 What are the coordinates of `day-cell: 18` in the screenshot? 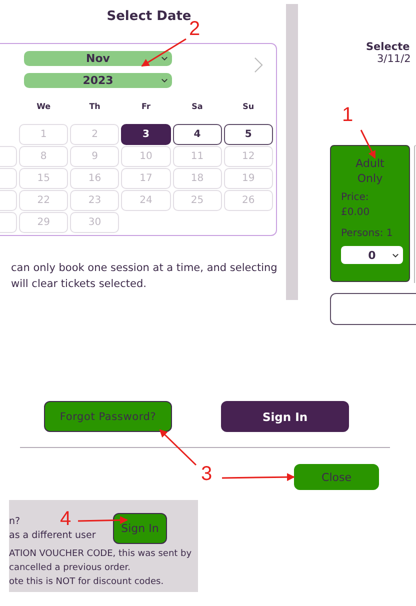 It's located at (197, 178).